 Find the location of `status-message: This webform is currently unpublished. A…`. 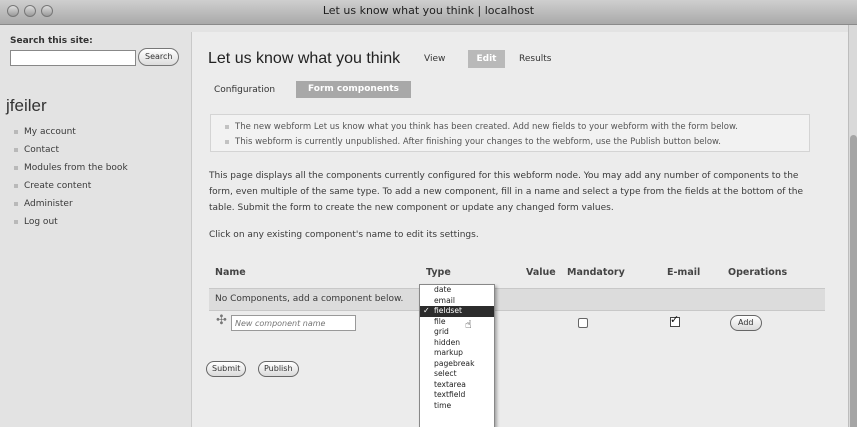

status-message: This webform is currently unpublished. A… is located at coordinates (473, 142).